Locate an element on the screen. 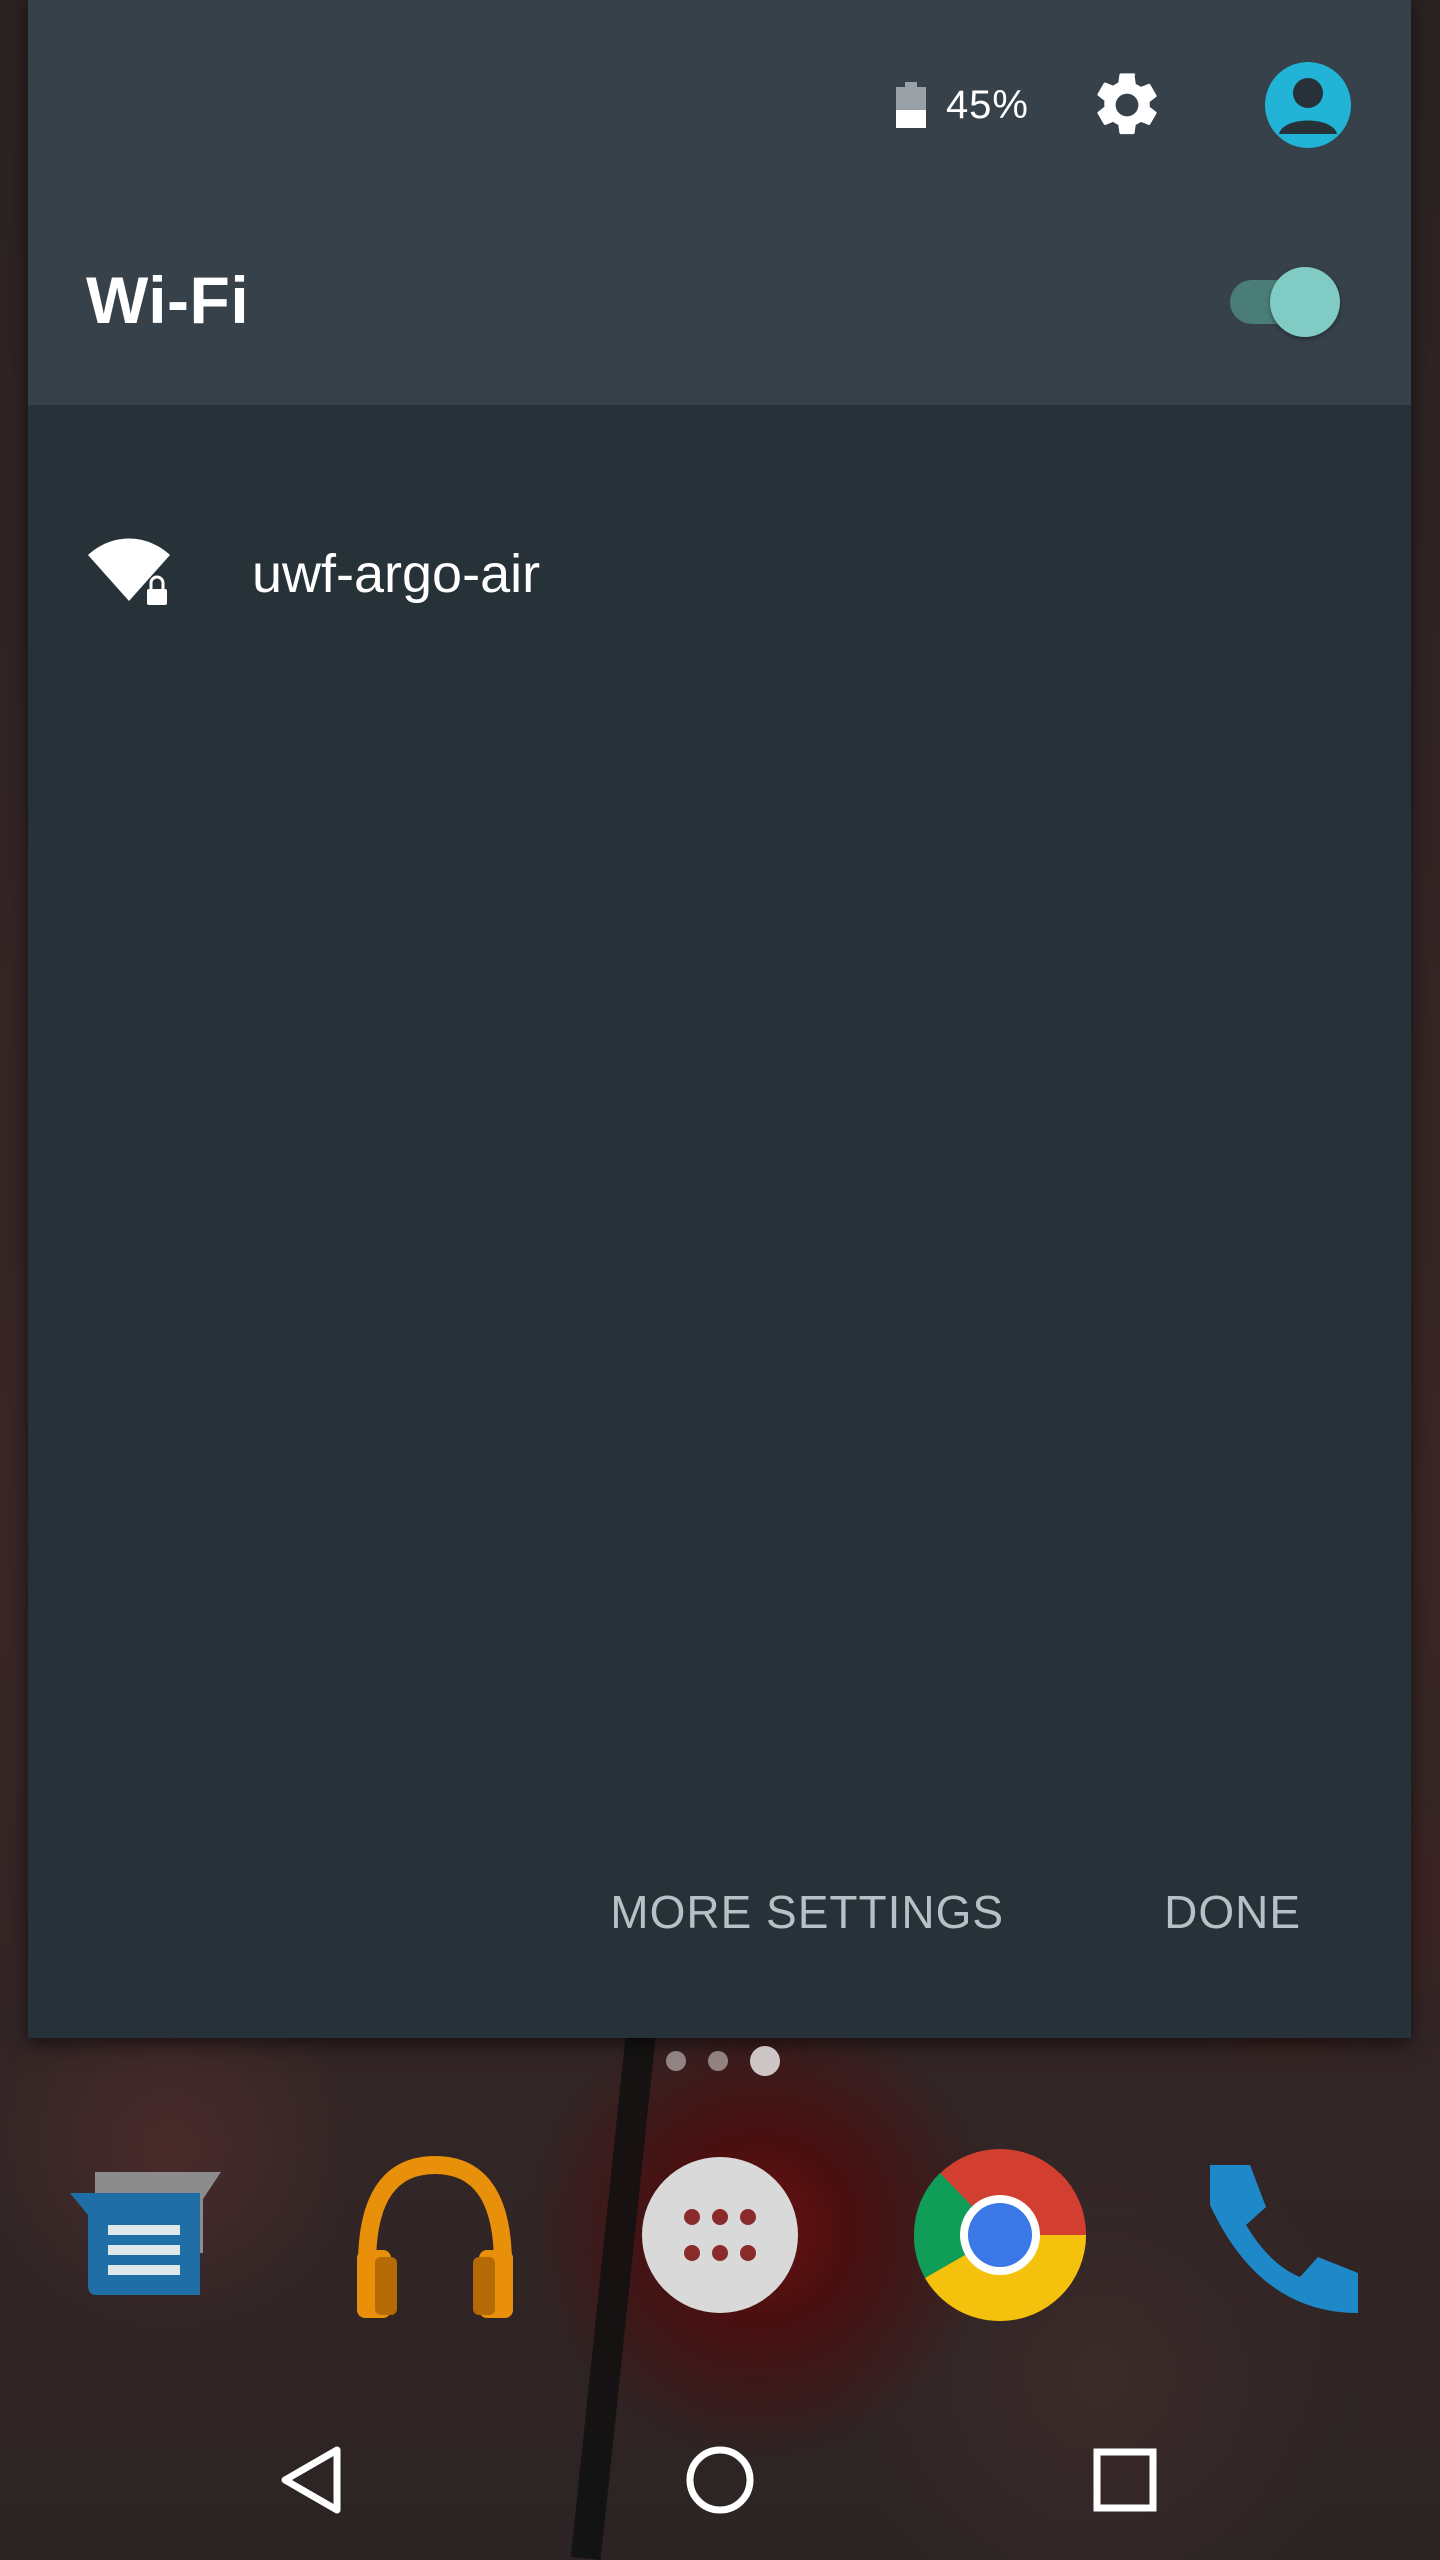  status-row: 45% is located at coordinates (1123, 105).